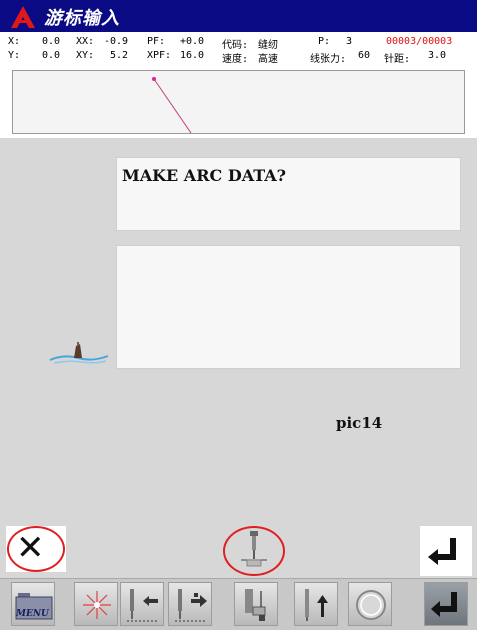 The height and width of the screenshot is (630, 477). I want to click on menu-button: MENU, so click(33, 604).